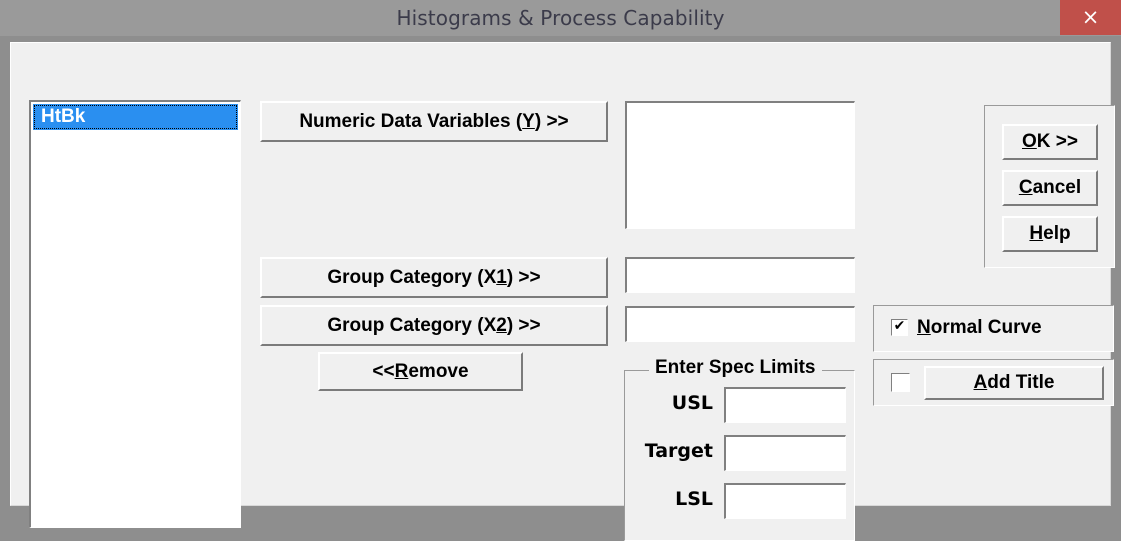 This screenshot has width=1121, height=541. Describe the element at coordinates (980, 382) in the screenshot. I see `add-title-accel: A` at that location.